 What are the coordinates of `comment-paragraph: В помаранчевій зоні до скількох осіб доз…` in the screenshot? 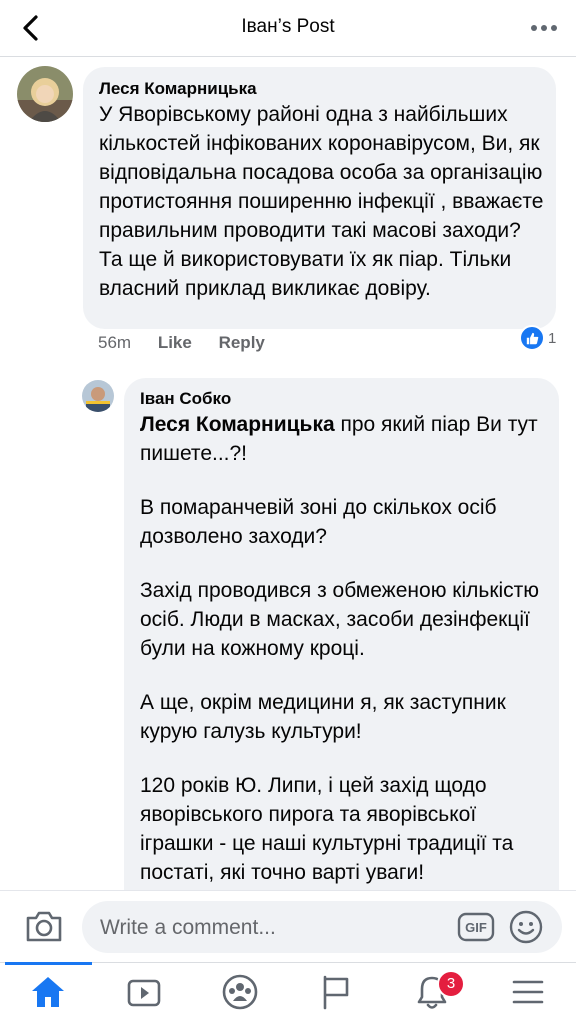 It's located at (318, 522).